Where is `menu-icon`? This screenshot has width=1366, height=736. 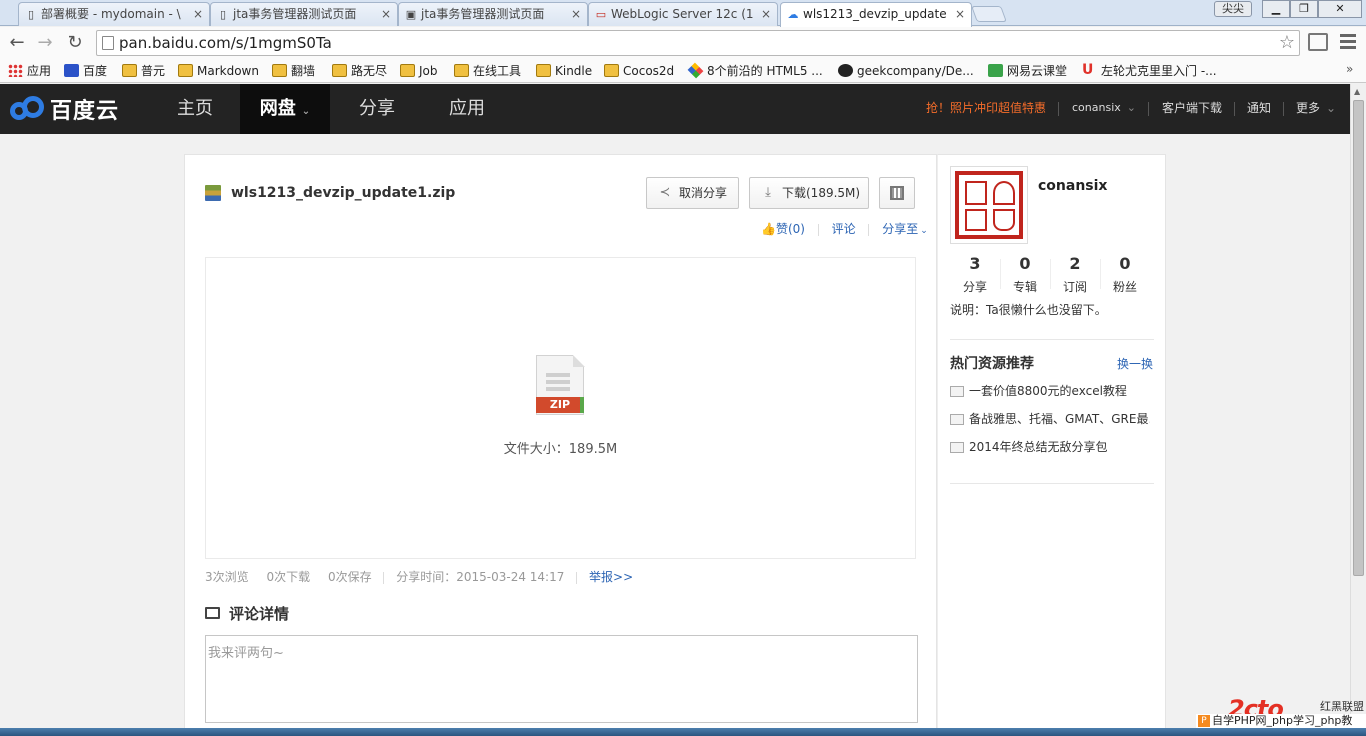 menu-icon is located at coordinates (1348, 42).